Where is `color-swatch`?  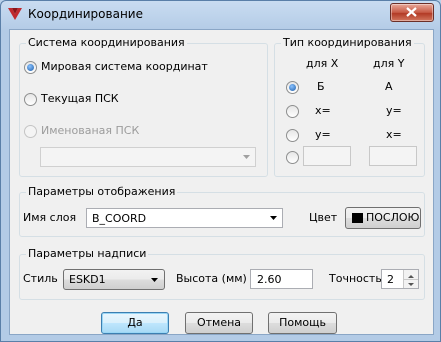
color-swatch is located at coordinates (357, 218).